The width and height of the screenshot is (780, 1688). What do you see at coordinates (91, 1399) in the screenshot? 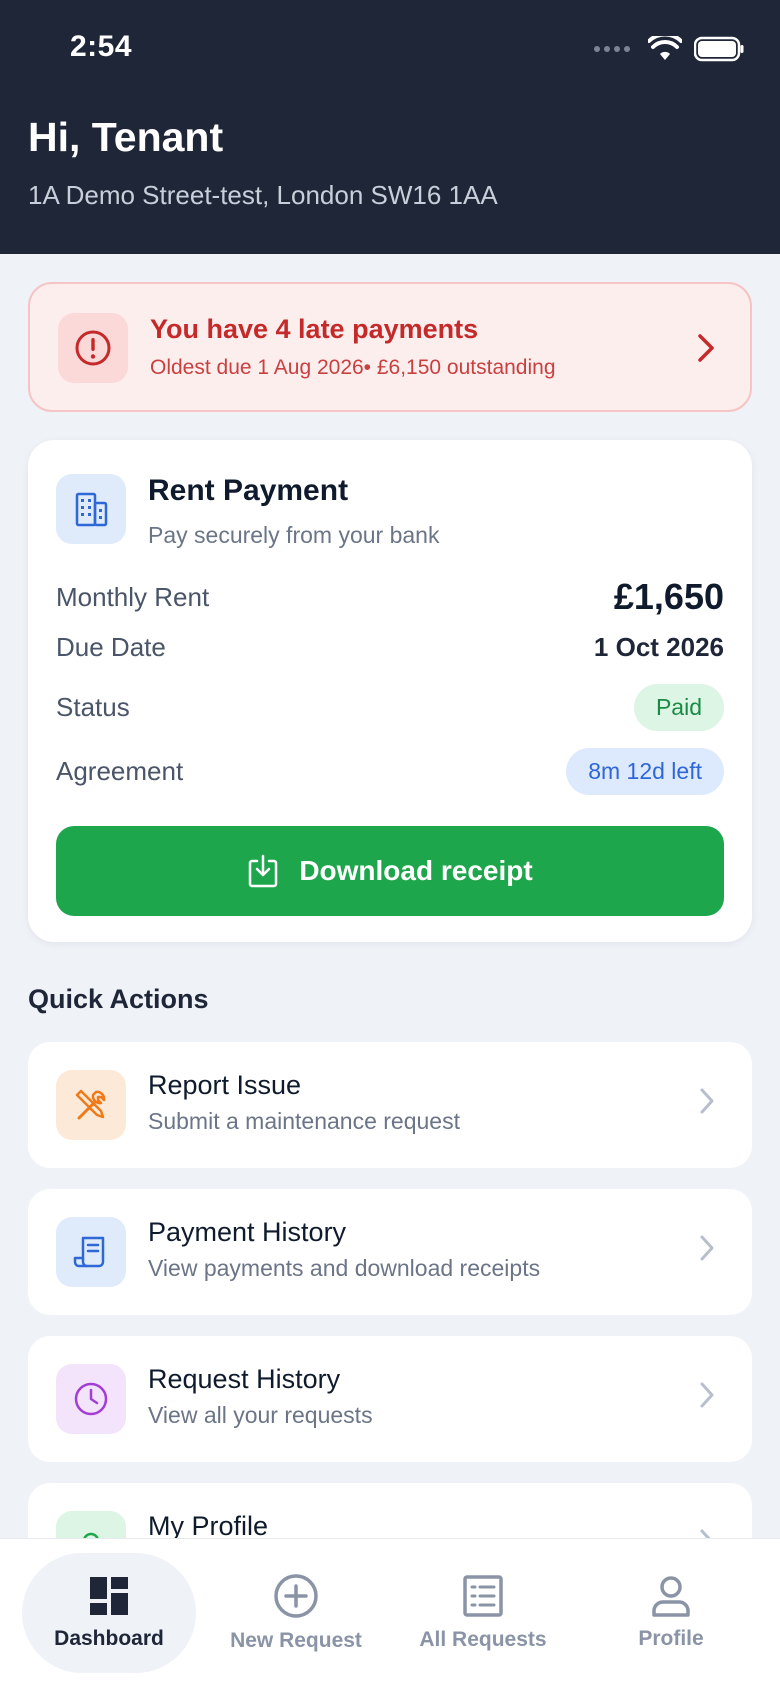
I see `clock-icon` at bounding box center [91, 1399].